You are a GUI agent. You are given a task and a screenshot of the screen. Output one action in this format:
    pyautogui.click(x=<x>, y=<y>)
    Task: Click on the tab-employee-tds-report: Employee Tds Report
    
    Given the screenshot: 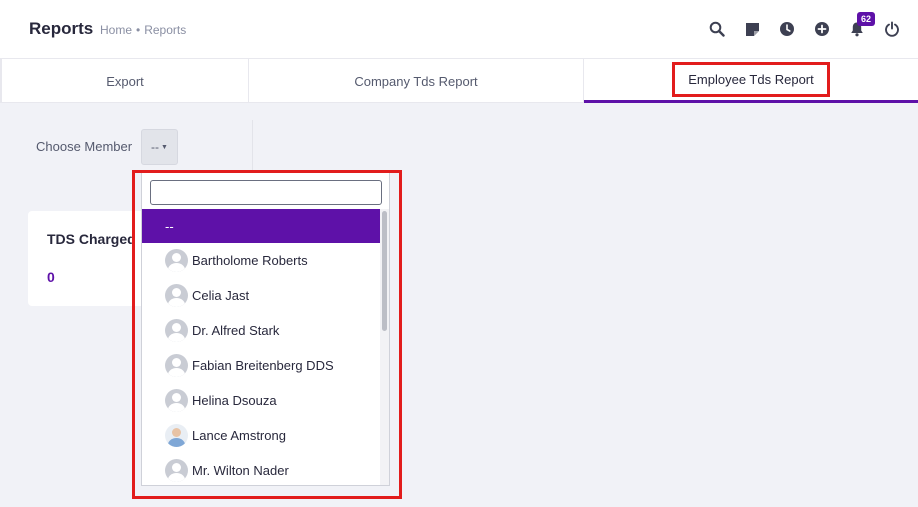 What is the action you would take?
    pyautogui.click(x=751, y=81)
    